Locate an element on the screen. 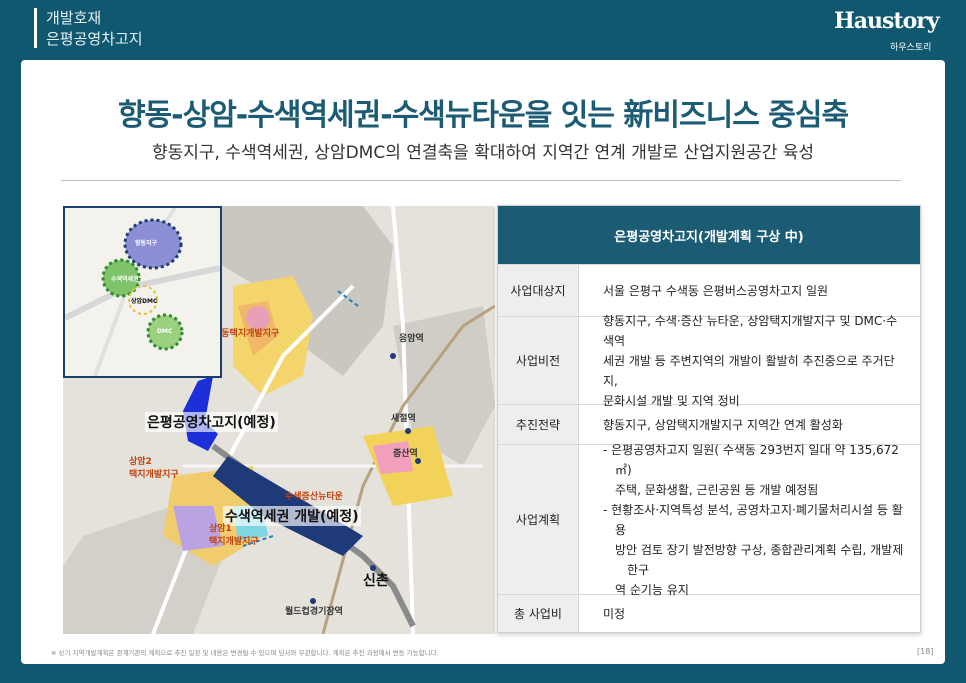 This screenshot has width=966, height=683. row-value: 향동지구, 상암택지개발지구 지역간 연계 활성화 is located at coordinates (749, 424).